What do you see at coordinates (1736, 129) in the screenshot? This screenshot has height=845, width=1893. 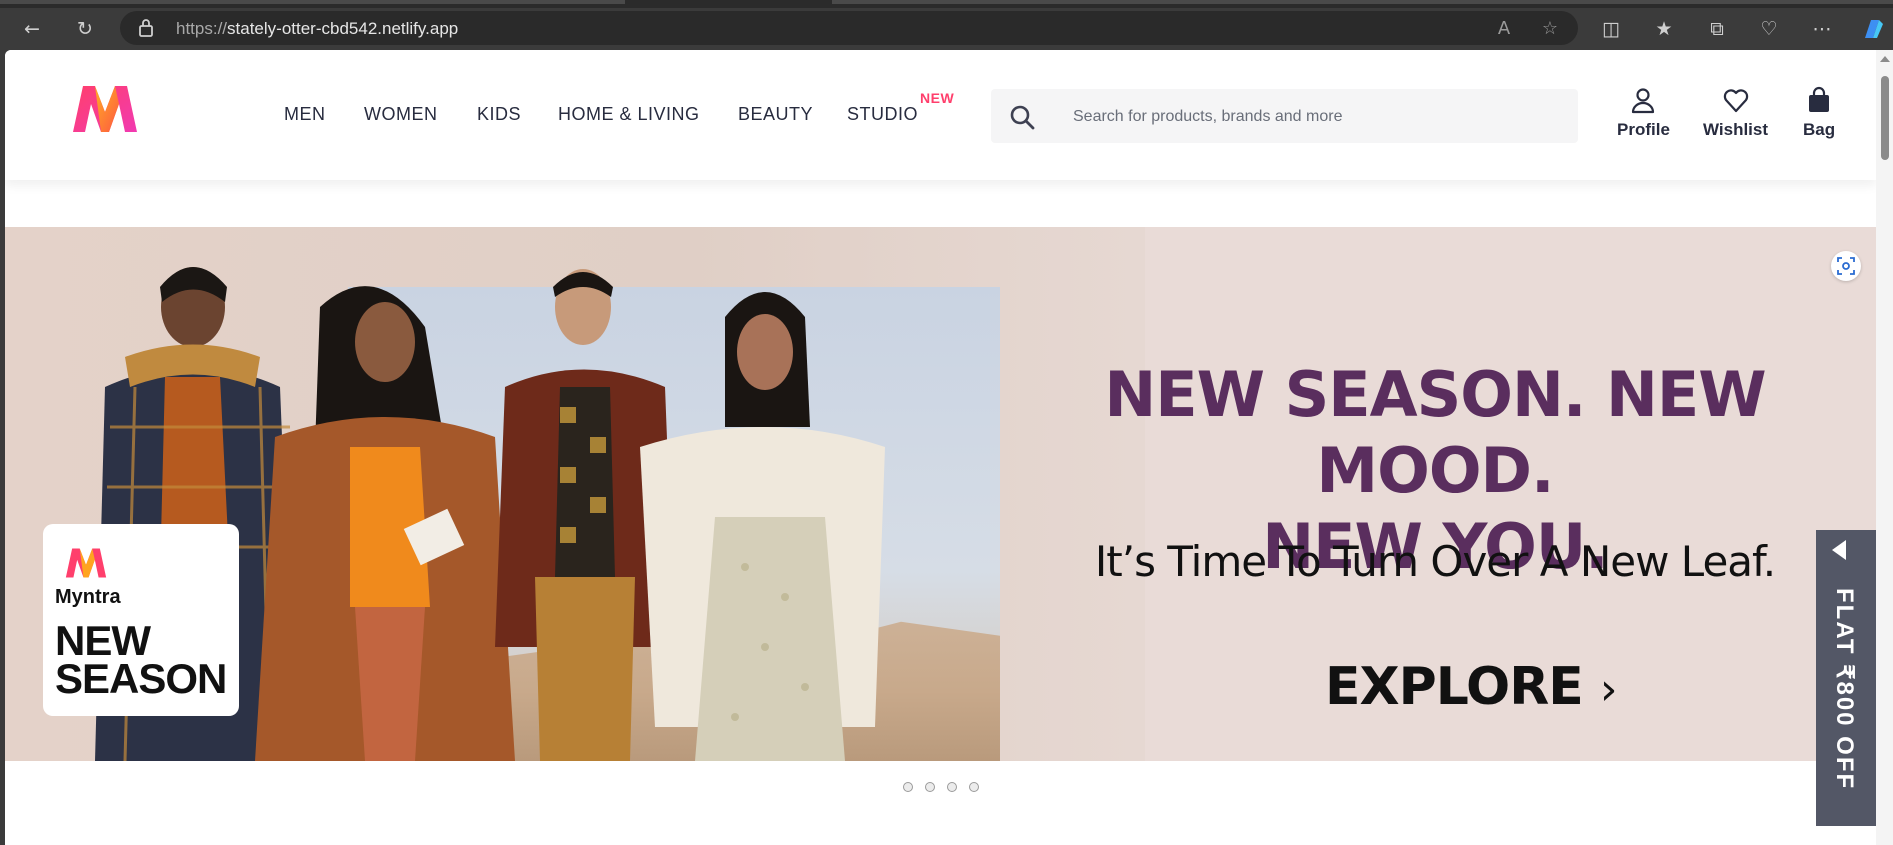 I see `wishlist-label: Wishlist` at bounding box center [1736, 129].